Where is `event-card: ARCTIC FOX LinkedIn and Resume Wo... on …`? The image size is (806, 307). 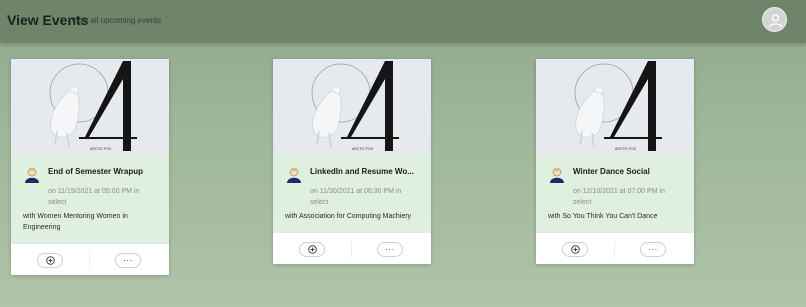
event-card: ARCTIC FOX LinkedIn and Resume Wo... on … is located at coordinates (352, 161).